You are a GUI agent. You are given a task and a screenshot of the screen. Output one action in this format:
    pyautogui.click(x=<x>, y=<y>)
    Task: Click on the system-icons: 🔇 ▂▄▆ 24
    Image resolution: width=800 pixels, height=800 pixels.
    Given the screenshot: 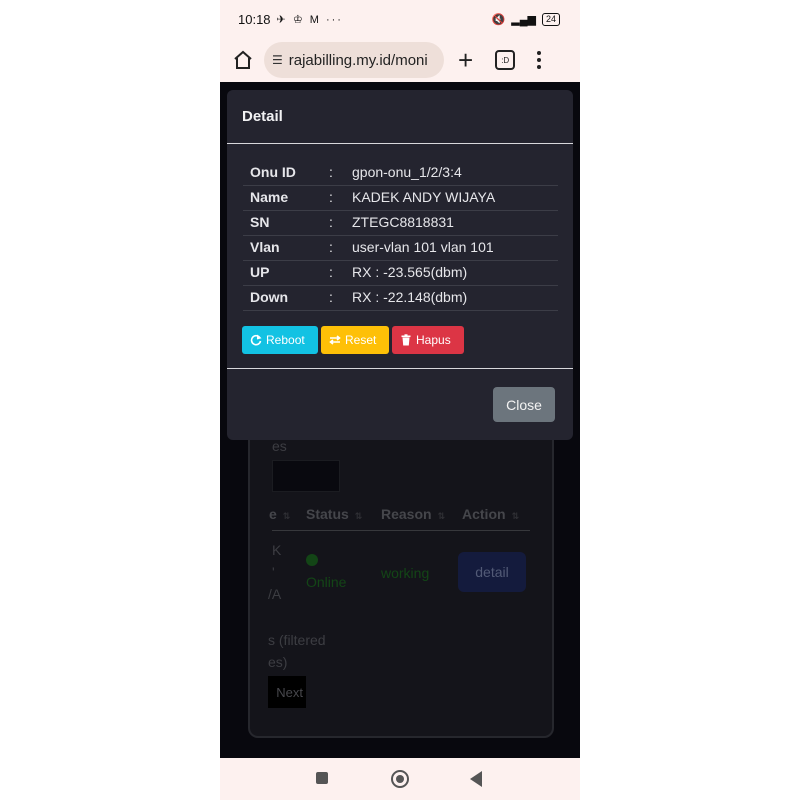 What is the action you would take?
    pyautogui.click(x=525, y=19)
    